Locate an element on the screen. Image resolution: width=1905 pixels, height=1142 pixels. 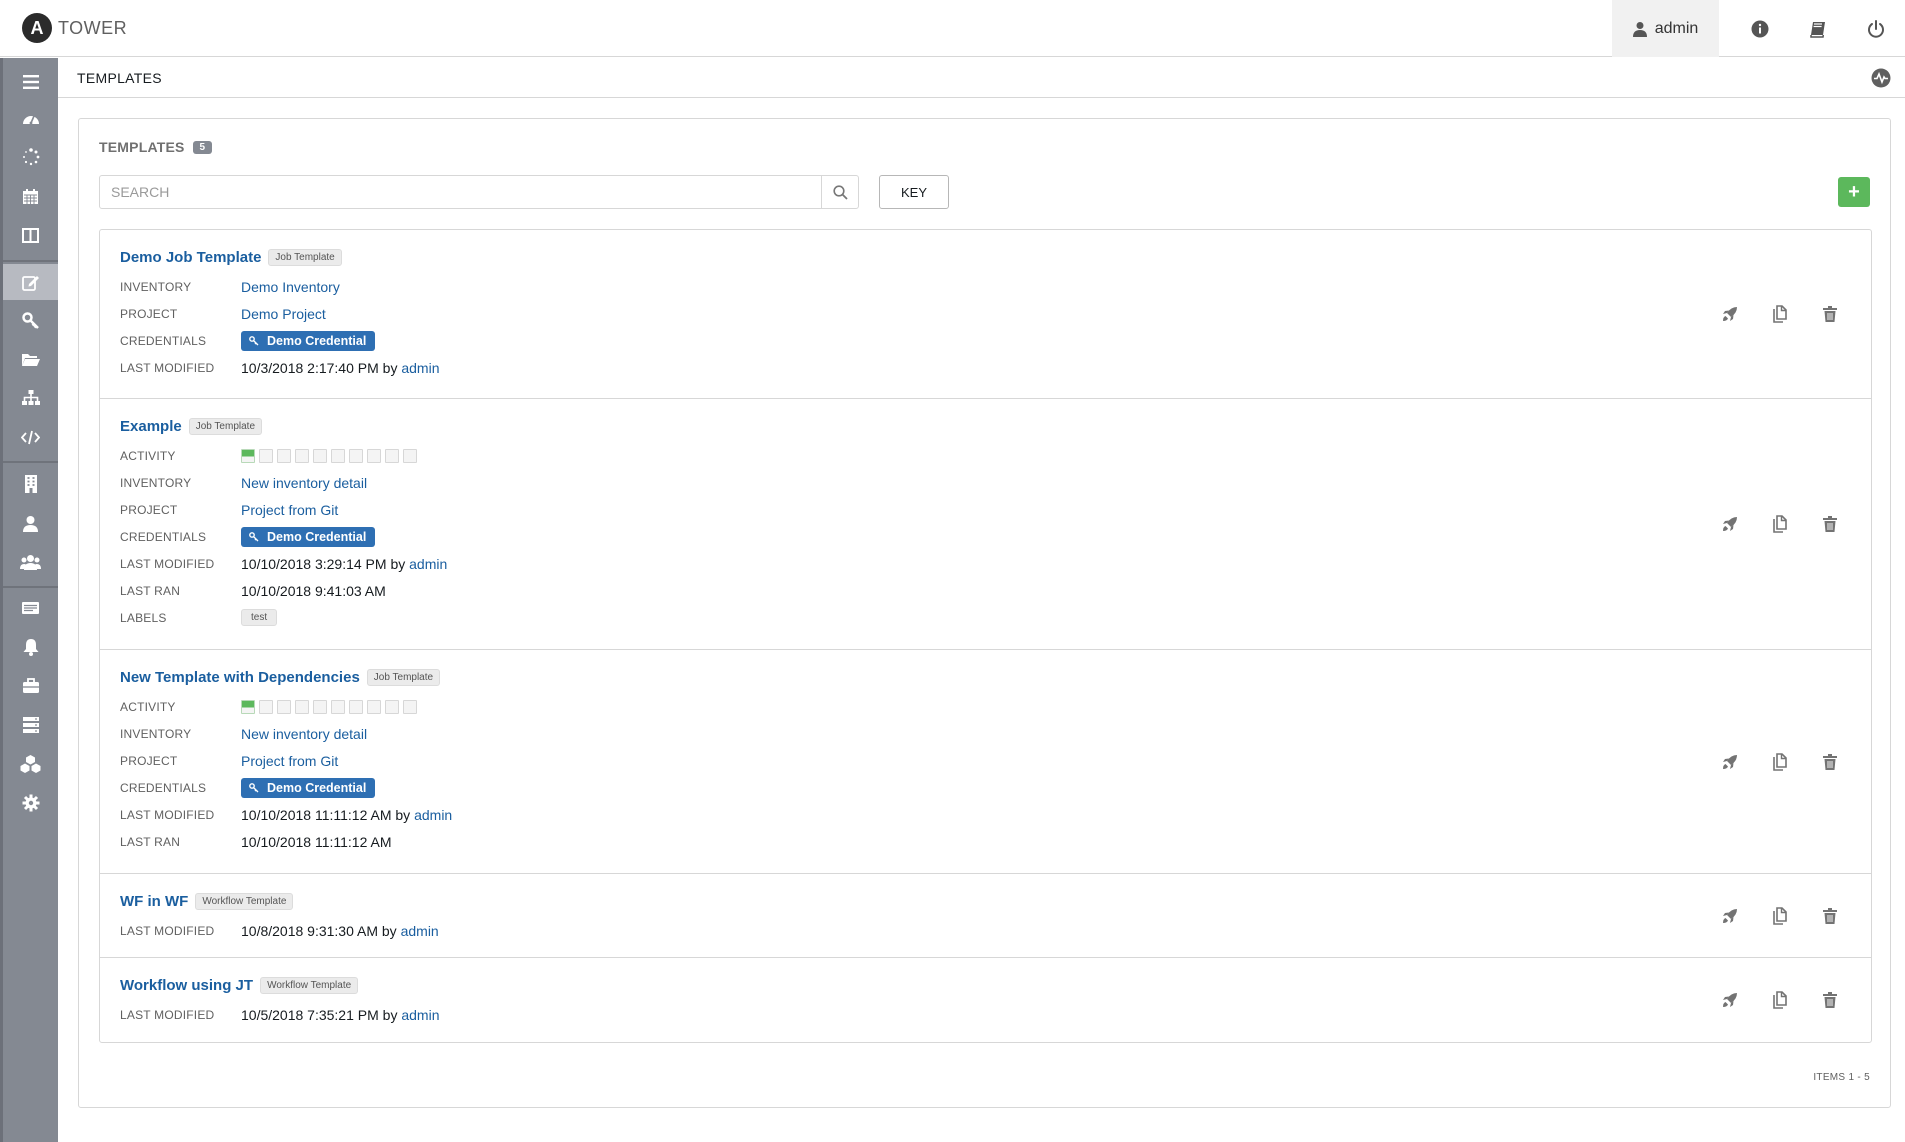
sidebar-item-projects is located at coordinates (30, 359).